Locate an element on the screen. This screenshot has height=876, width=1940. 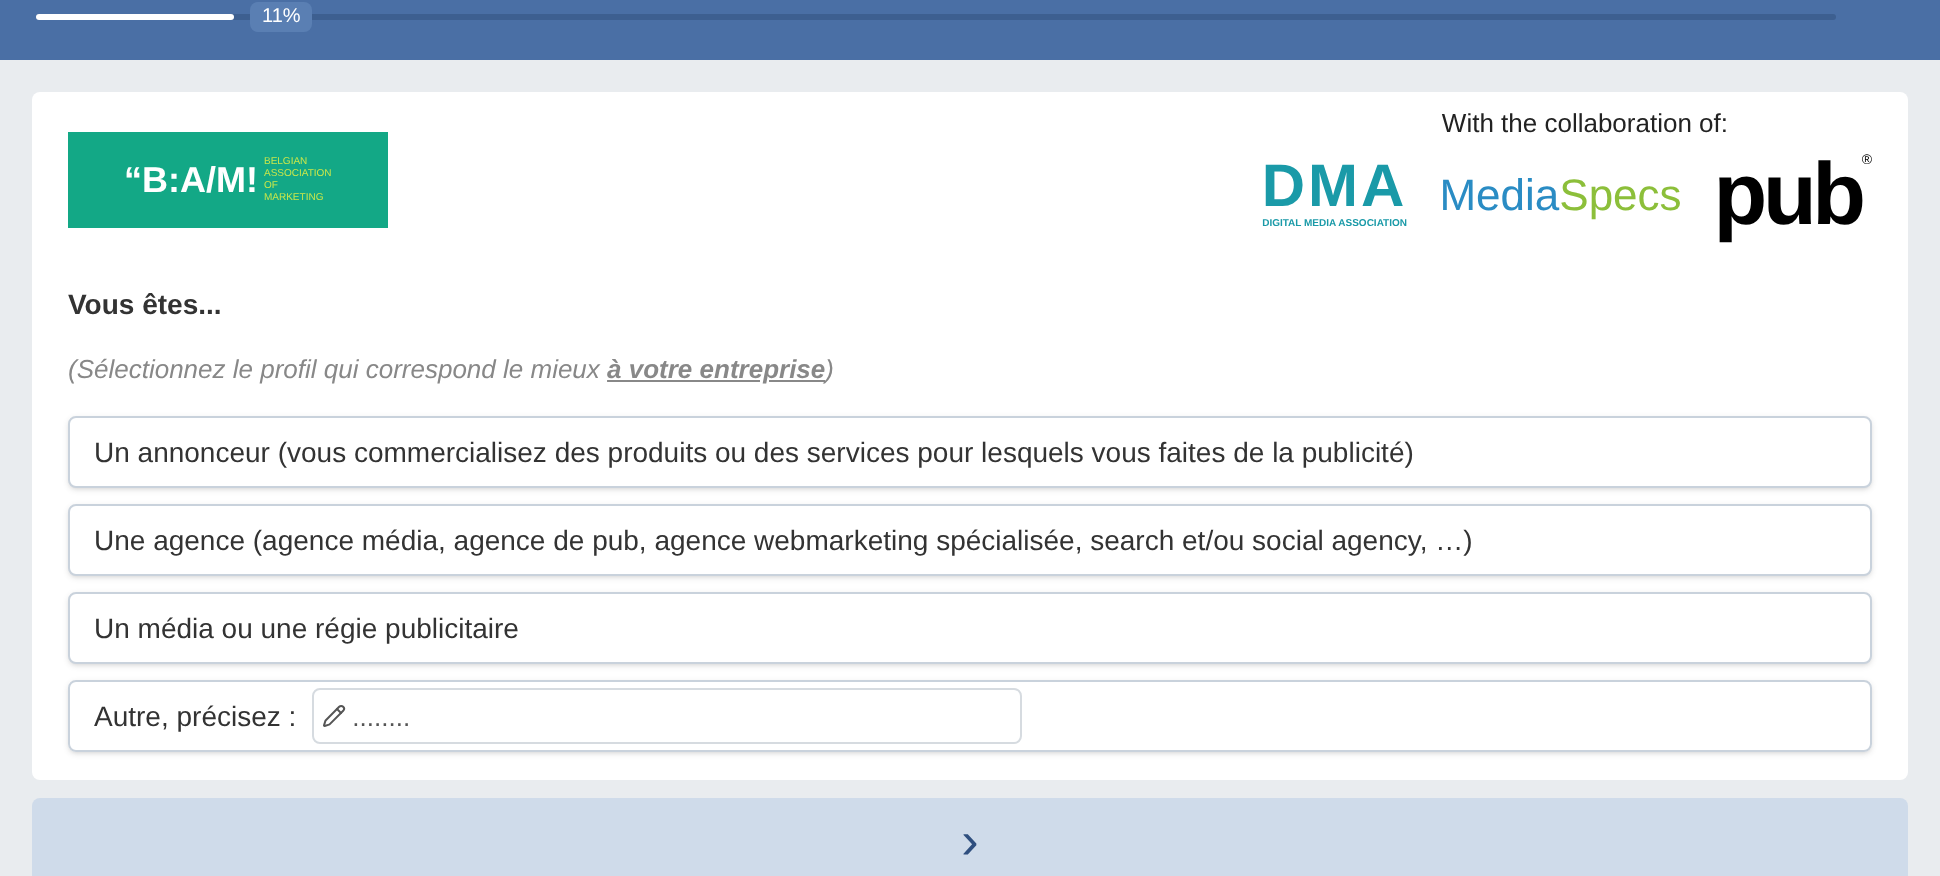
logo-mark: Media is located at coordinates (1499, 195).